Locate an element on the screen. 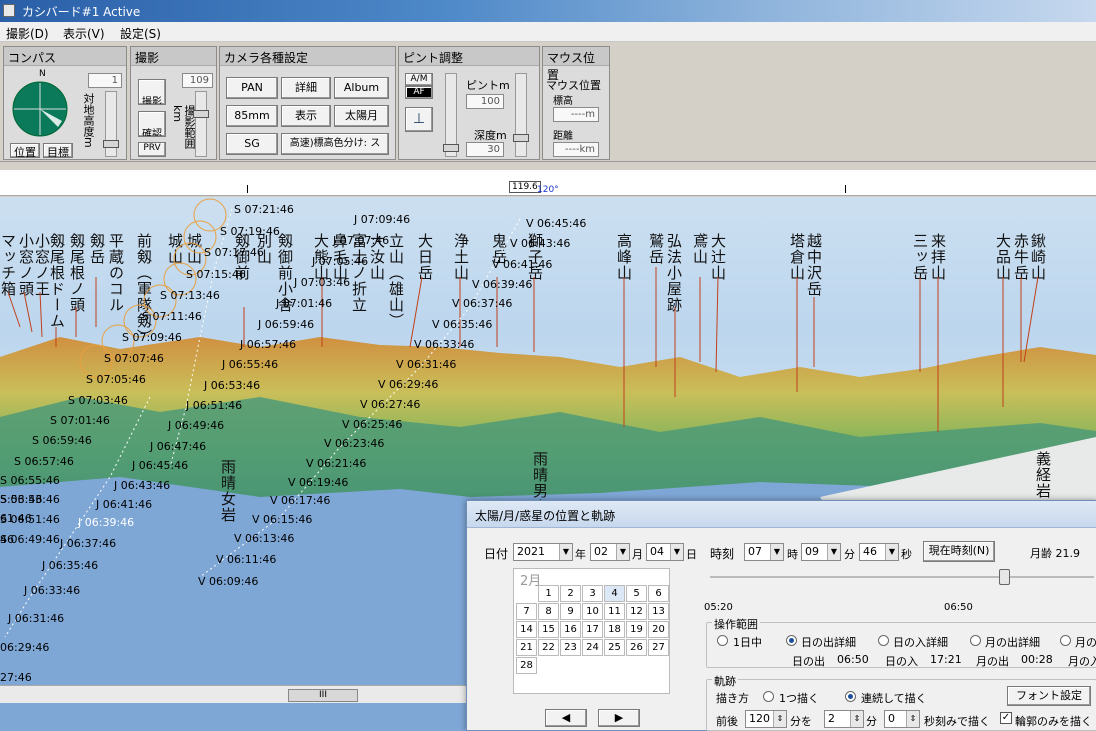  range-slider-thumb is located at coordinates (201, 114).